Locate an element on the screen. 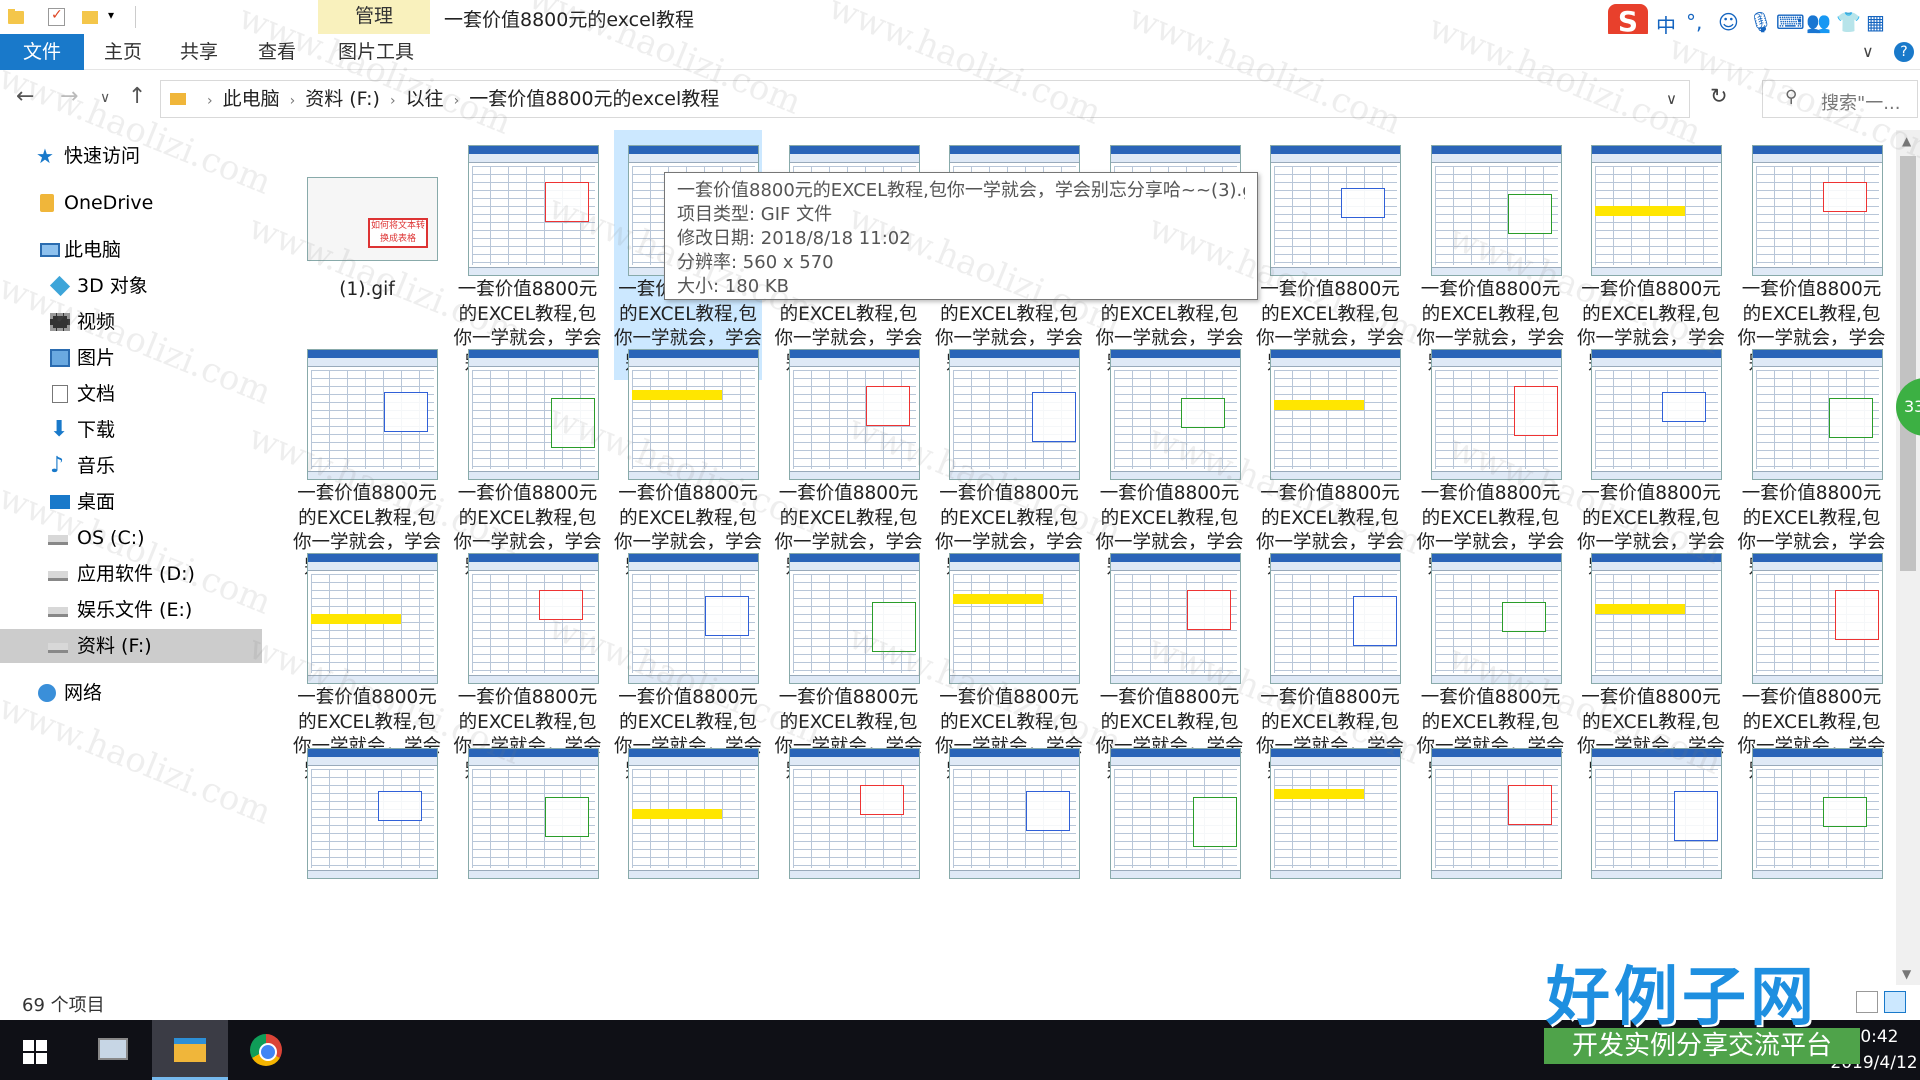 The image size is (1920, 1080). emoji-icon: ☺ is located at coordinates (1728, 22).